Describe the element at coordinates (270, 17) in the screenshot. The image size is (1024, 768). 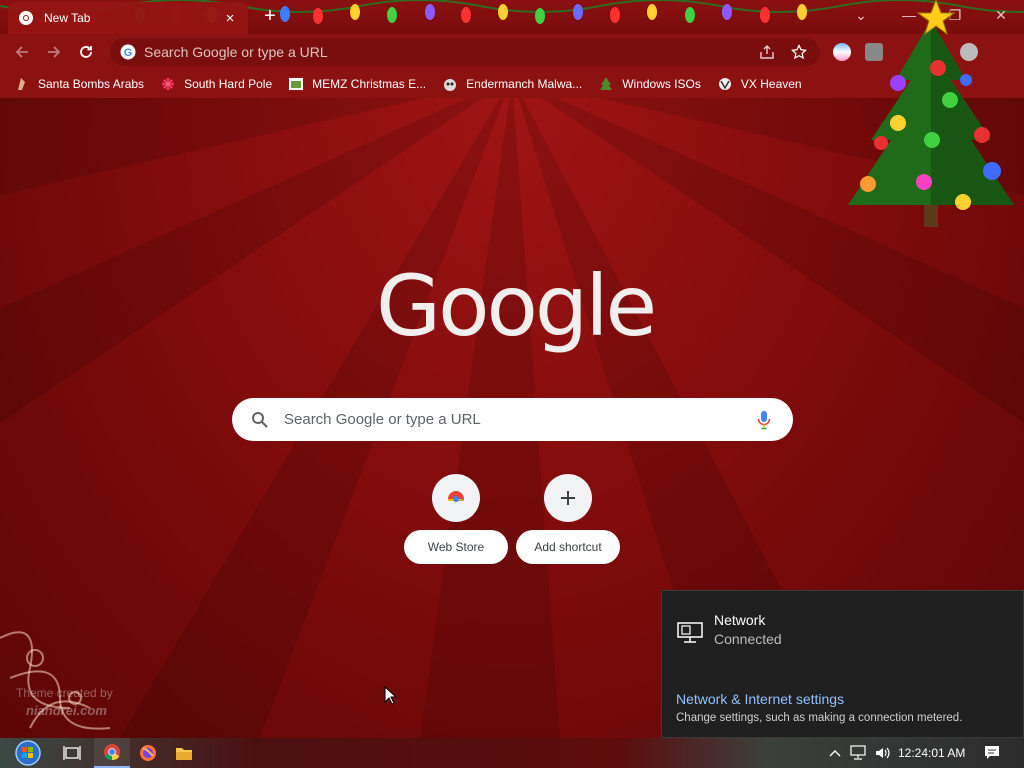
I see `new-tab-button: +` at that location.